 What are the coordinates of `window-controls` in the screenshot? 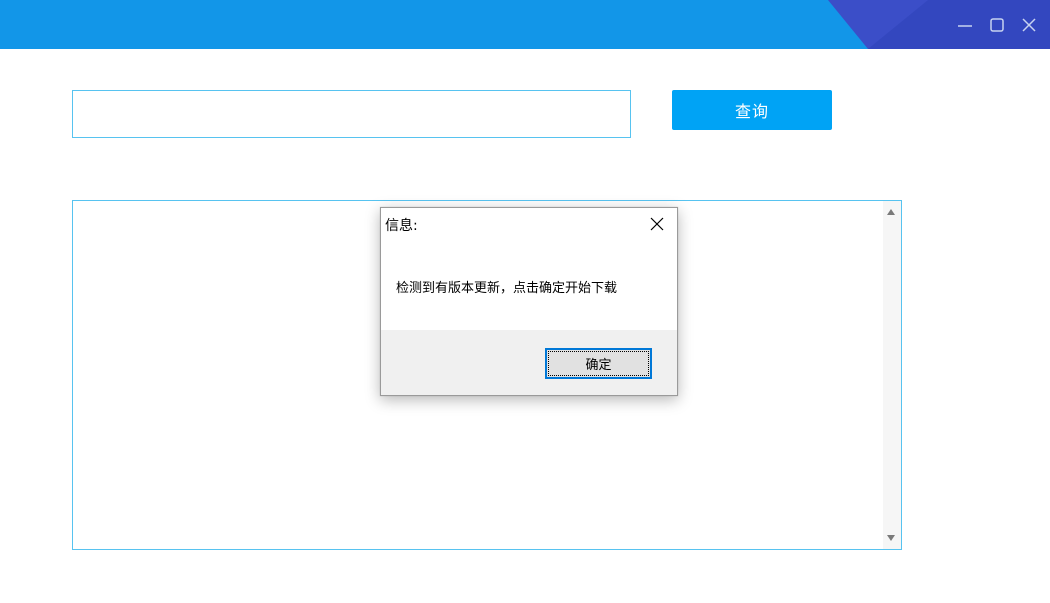 It's located at (997, 25).